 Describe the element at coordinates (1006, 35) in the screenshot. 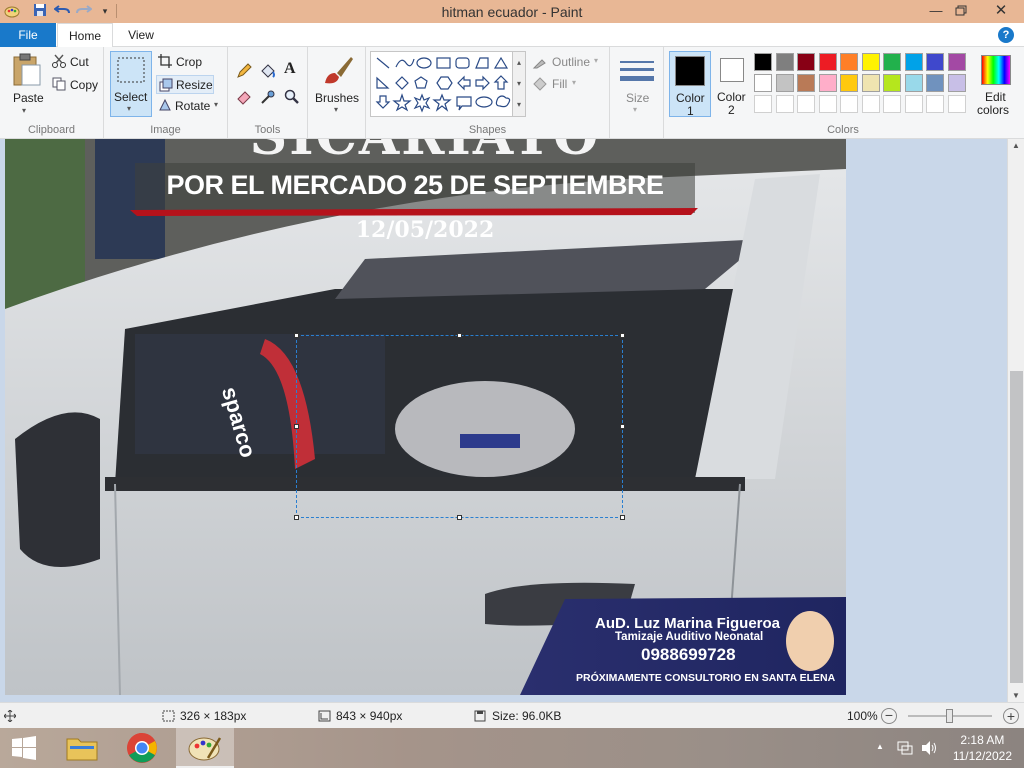

I see `help-icon: ?` at that location.